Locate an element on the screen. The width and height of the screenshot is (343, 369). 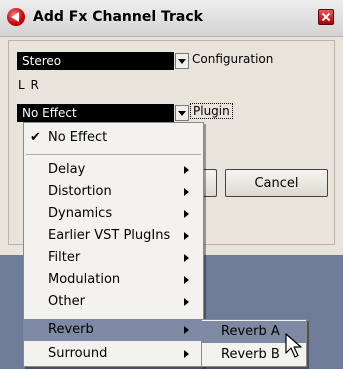
configuration-dropdown-arrow-icon is located at coordinates (182, 61).